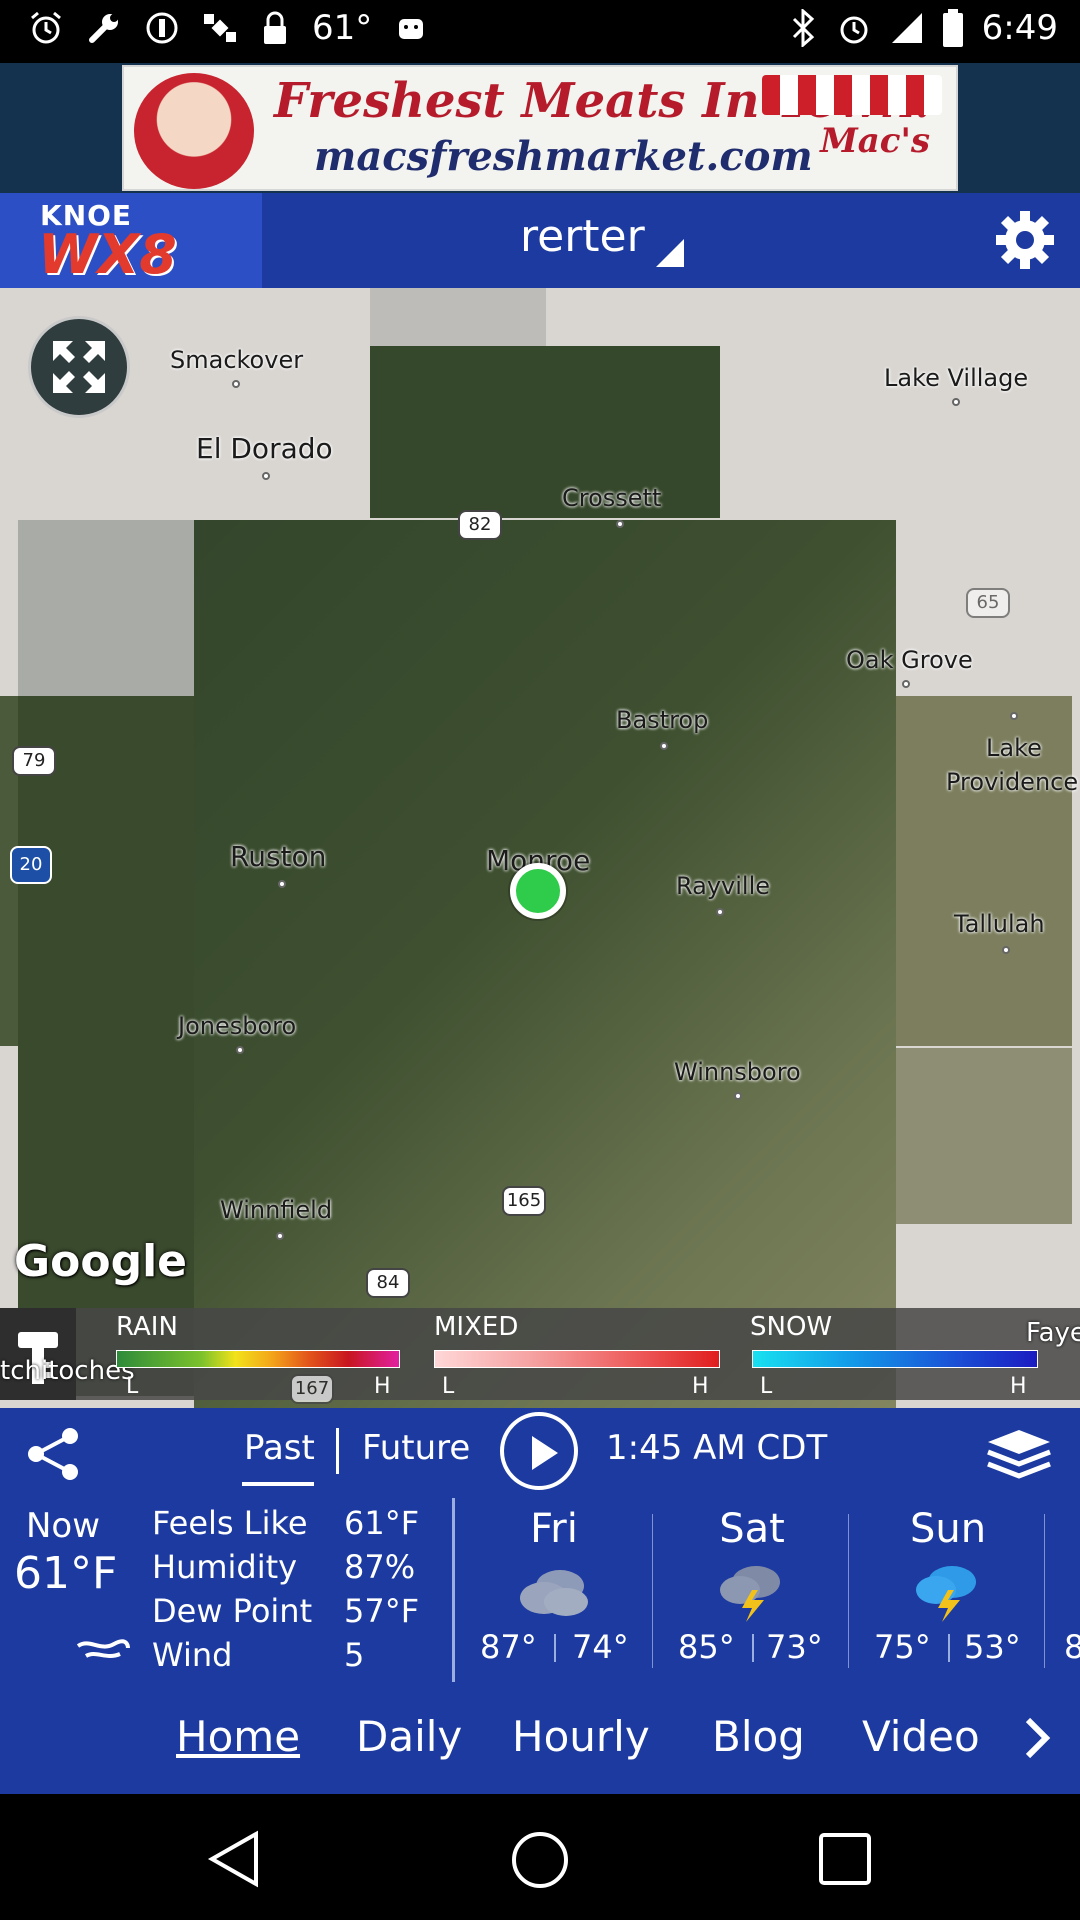 The height and width of the screenshot is (1920, 1080). I want to click on system-nav-bar, so click(540, 1857).